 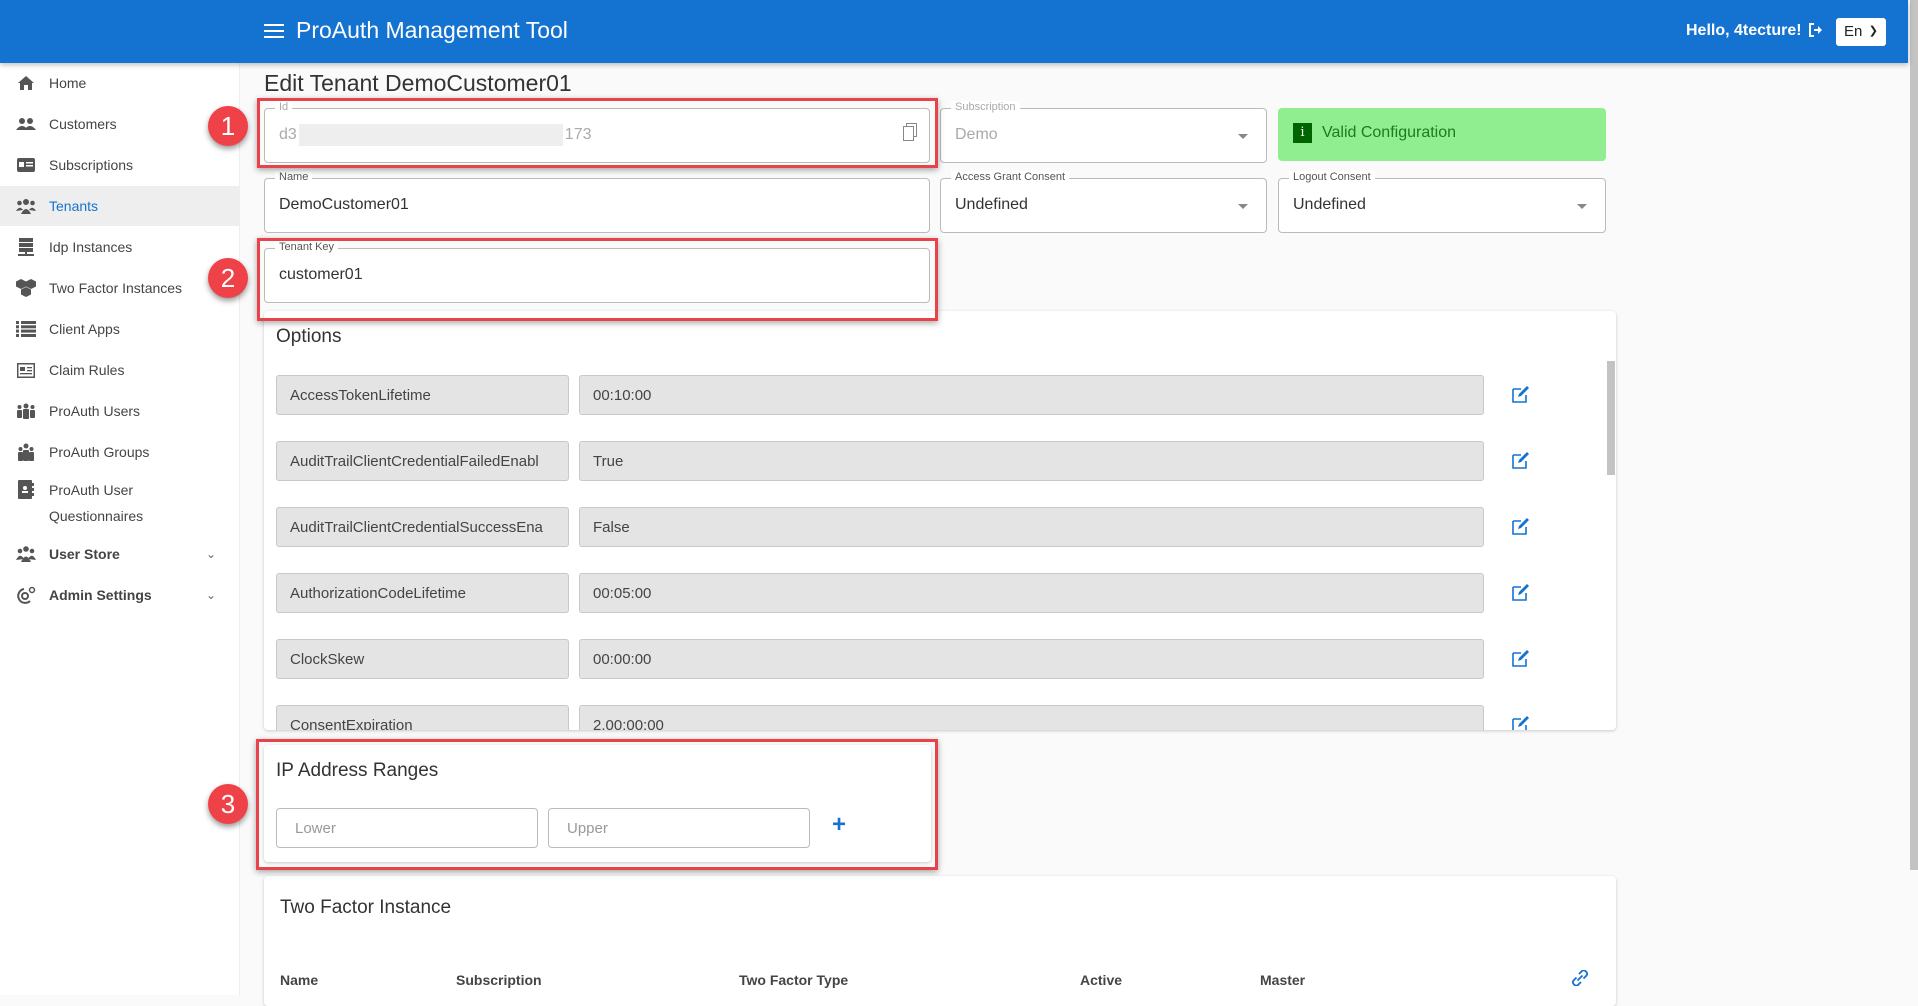 I want to click on option-row: AccessTokenLifetime 00:10:00, so click(x=926, y=395).